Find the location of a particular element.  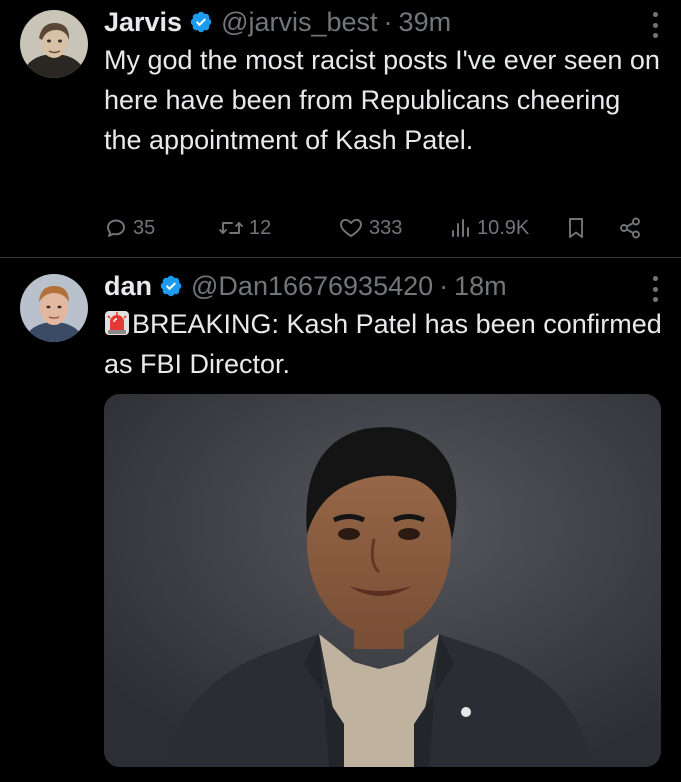

like-count: 333 is located at coordinates (386, 227).